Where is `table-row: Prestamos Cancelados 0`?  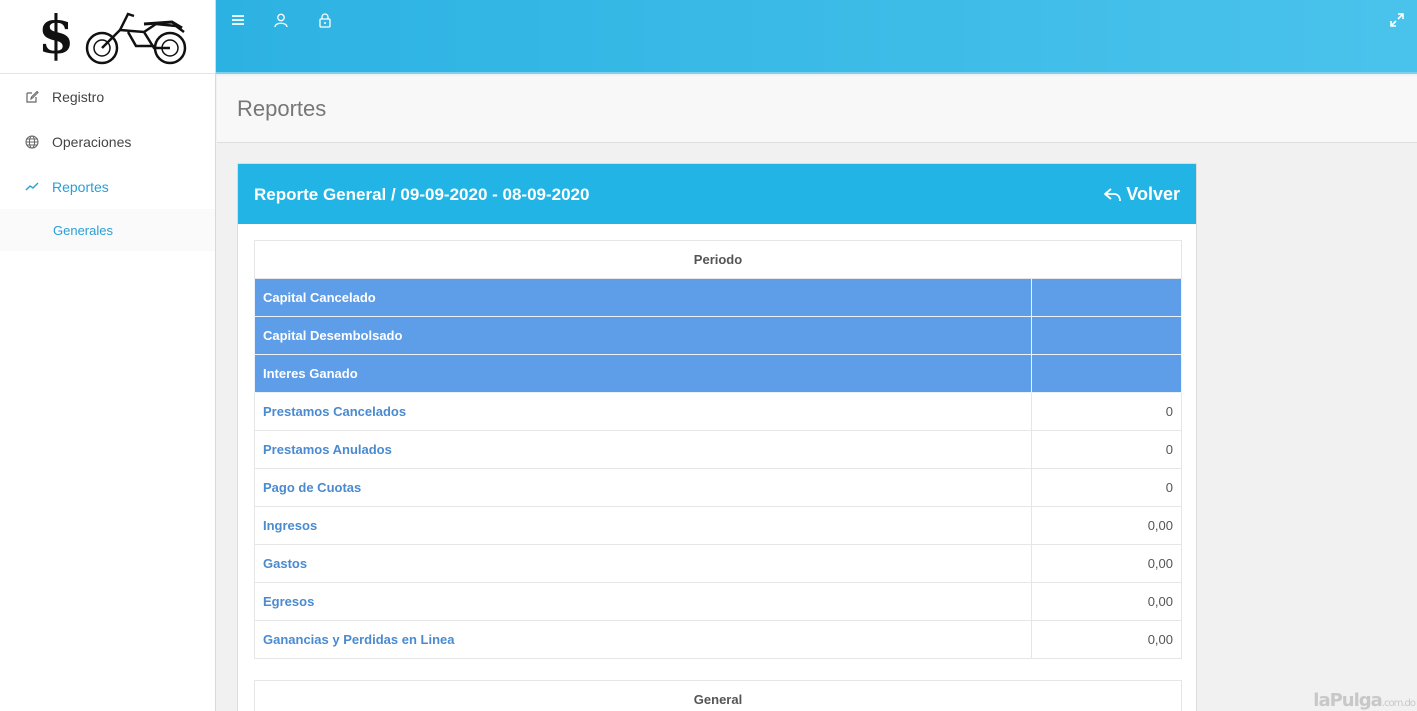 table-row: Prestamos Cancelados 0 is located at coordinates (718, 411).